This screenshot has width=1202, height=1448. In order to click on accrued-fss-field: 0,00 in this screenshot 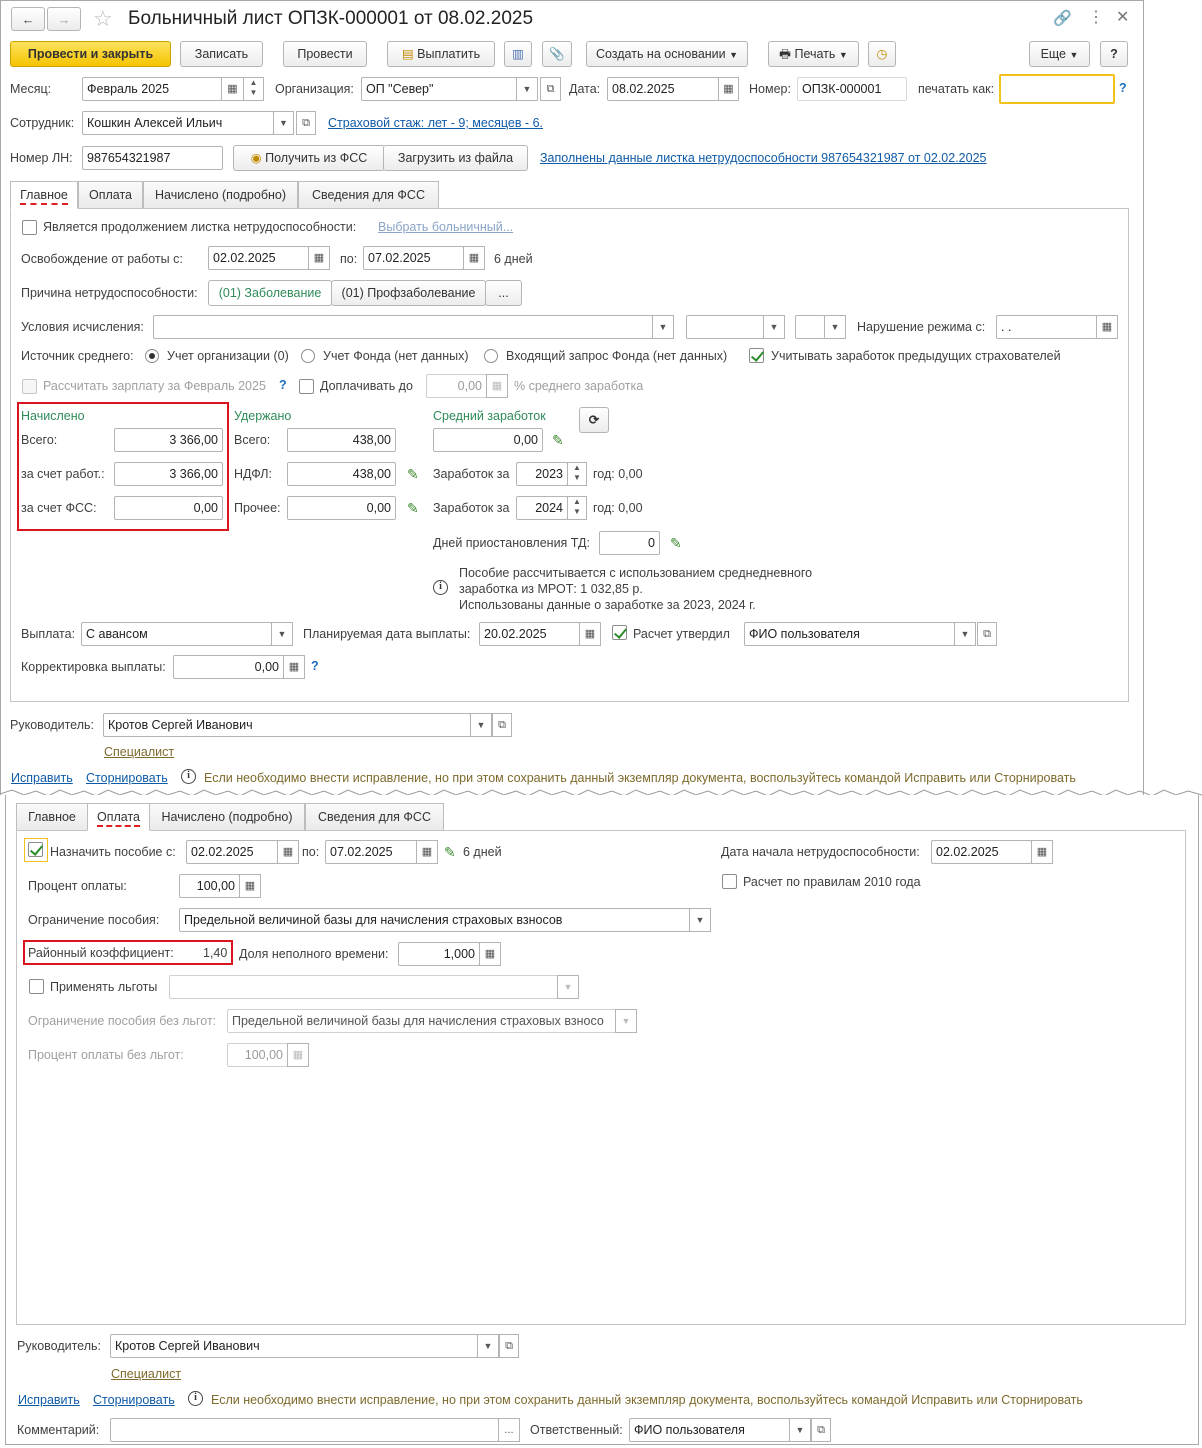, I will do `click(168, 508)`.